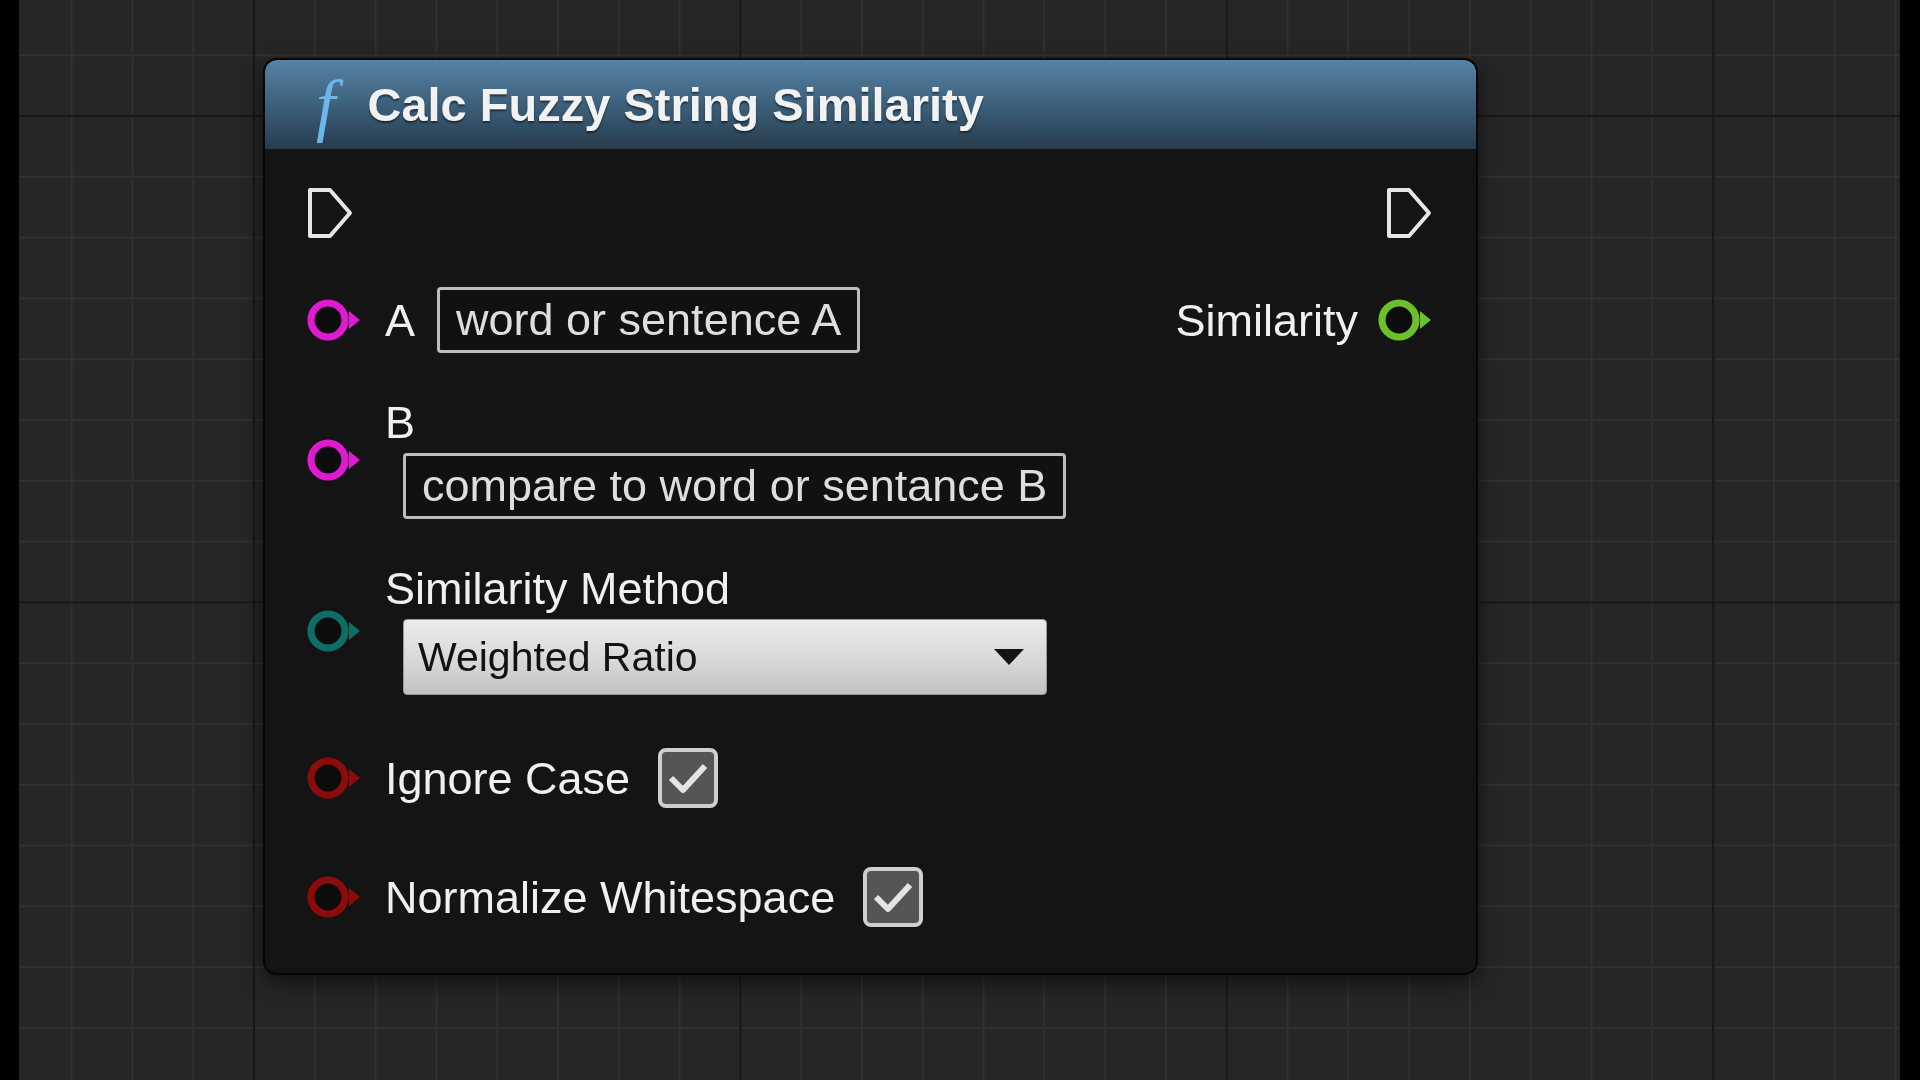  What do you see at coordinates (400, 422) in the screenshot?
I see `pin-label: B` at bounding box center [400, 422].